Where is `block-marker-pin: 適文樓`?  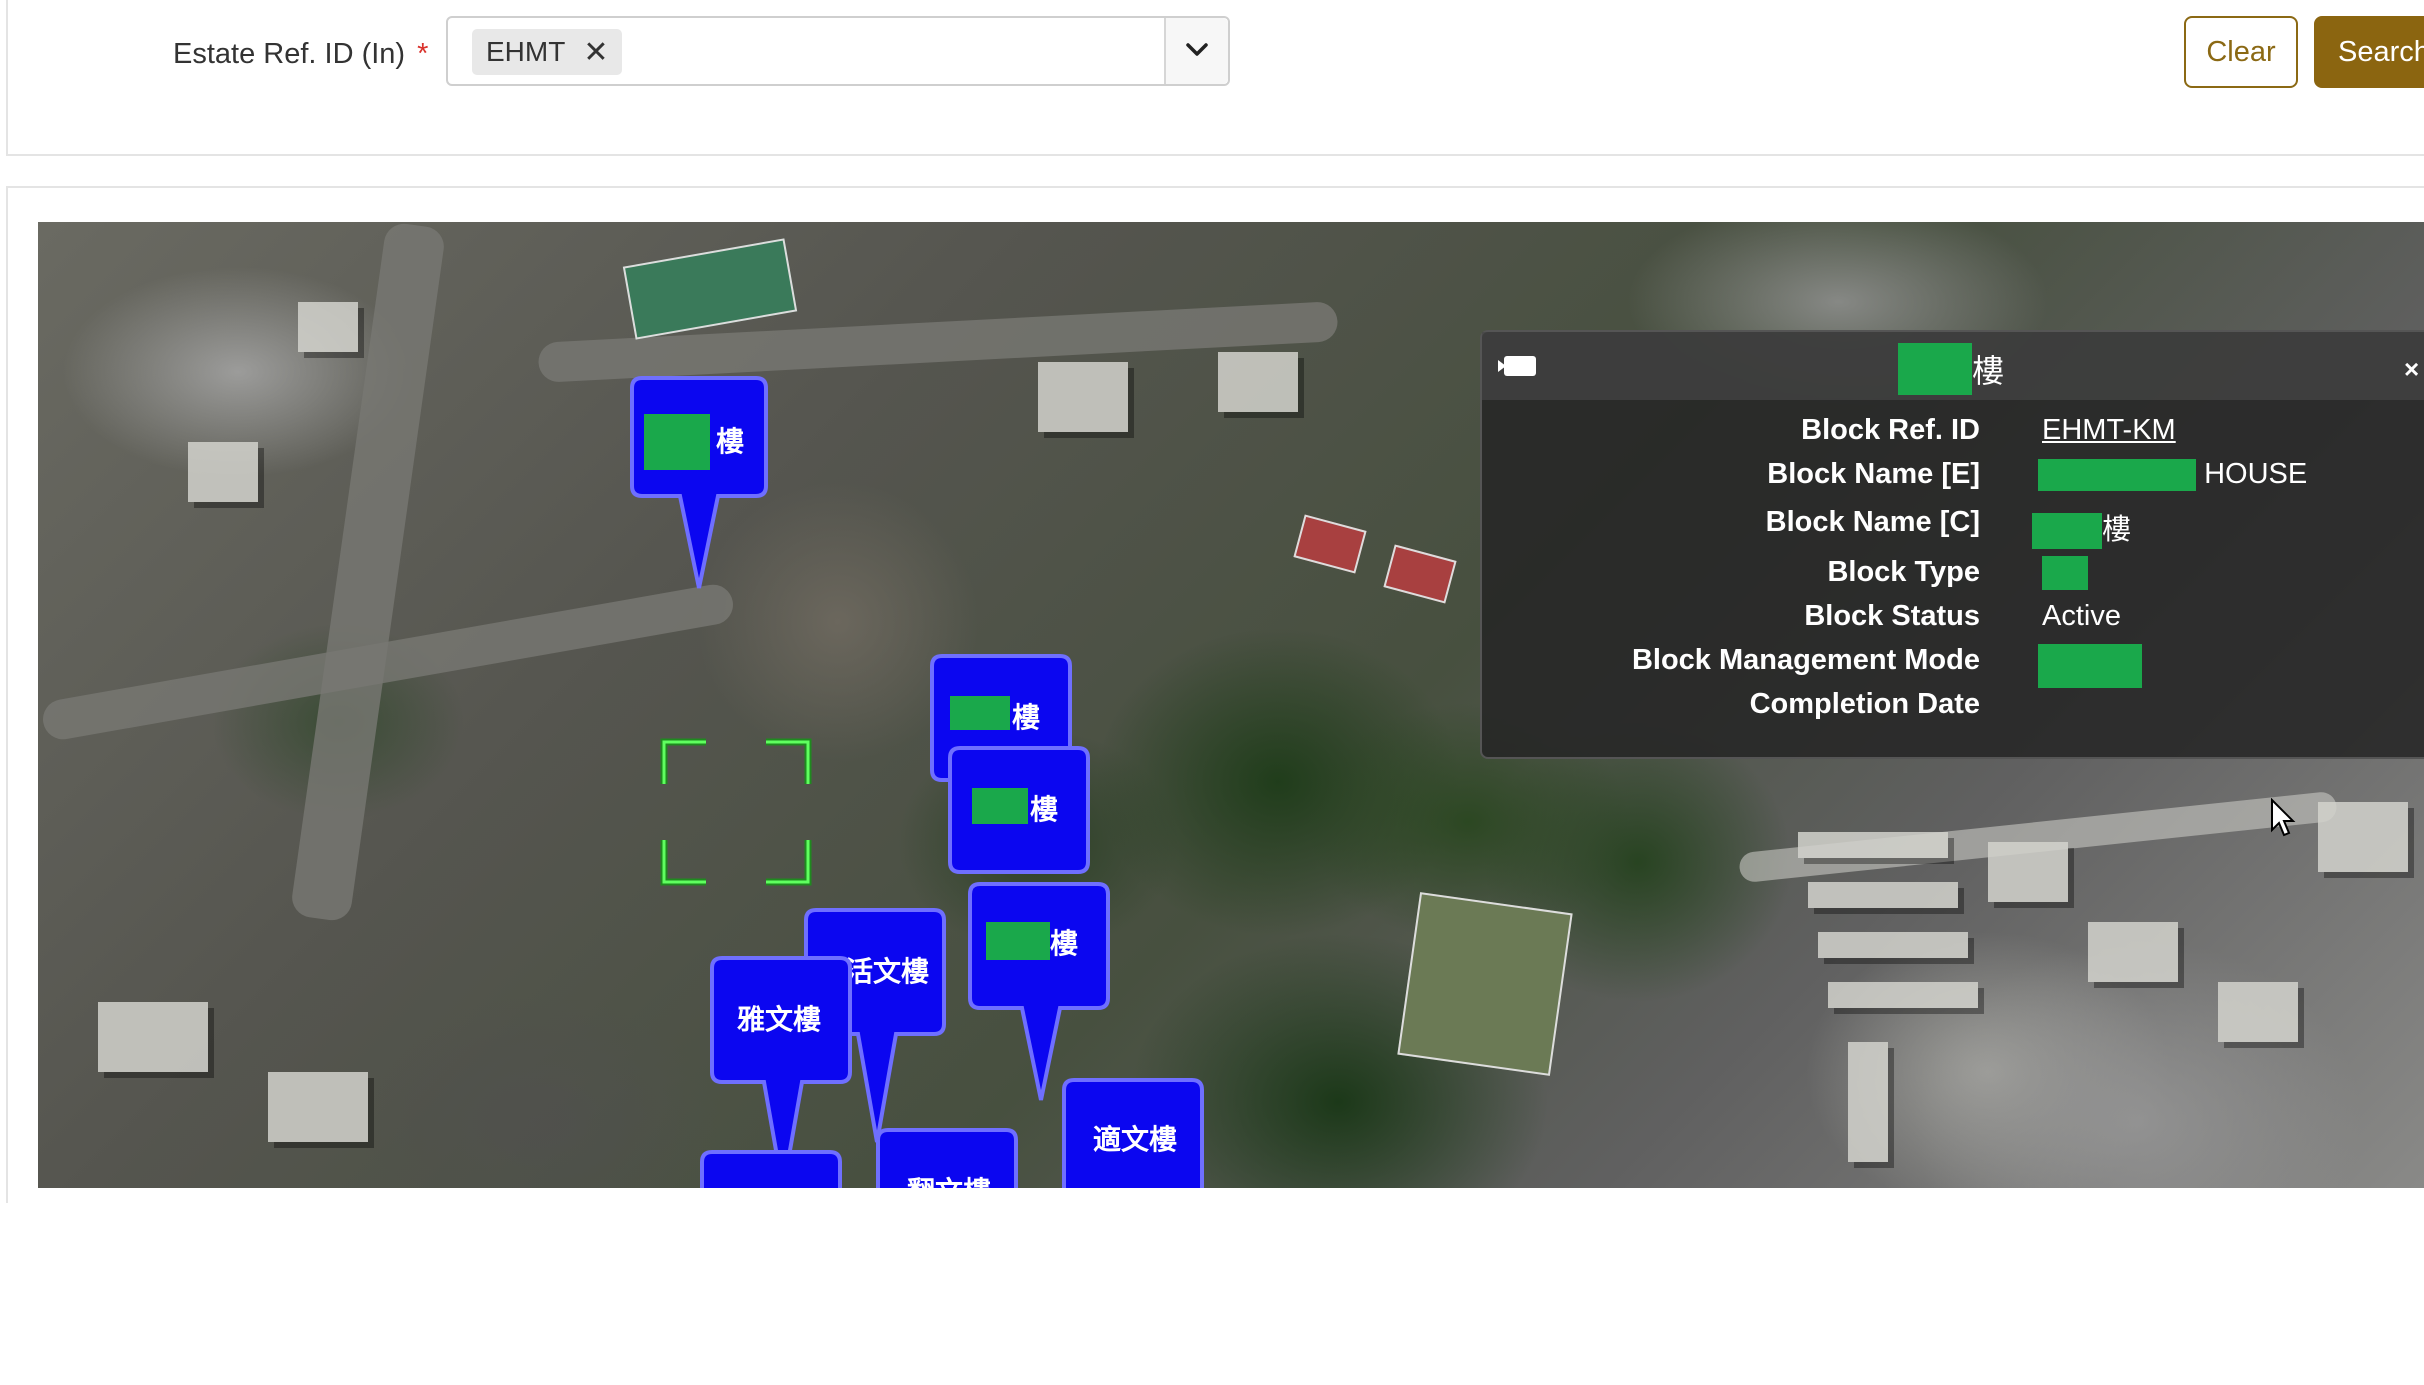 block-marker-pin: 適文樓 is located at coordinates (1135, 1132).